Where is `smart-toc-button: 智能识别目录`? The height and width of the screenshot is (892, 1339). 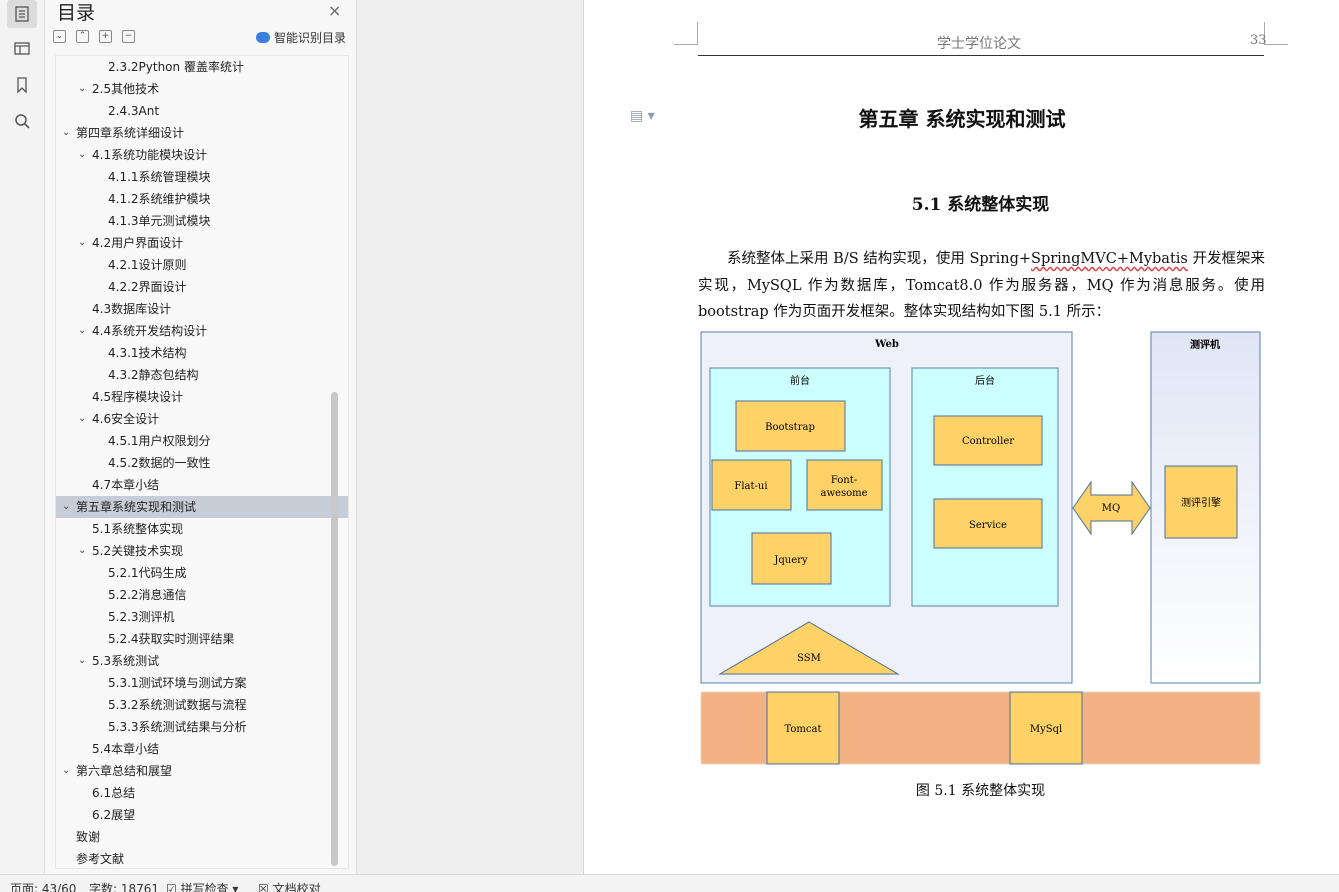 smart-toc-button: 智能识别目录 is located at coordinates (300, 37).